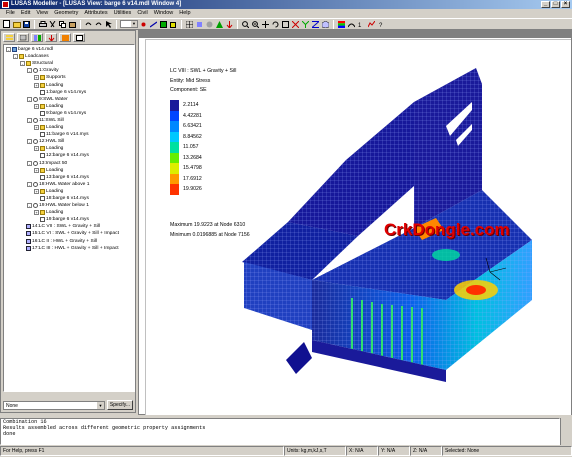 This screenshot has width=572, height=457. I want to click on output-scrollbar, so click(566, 431).